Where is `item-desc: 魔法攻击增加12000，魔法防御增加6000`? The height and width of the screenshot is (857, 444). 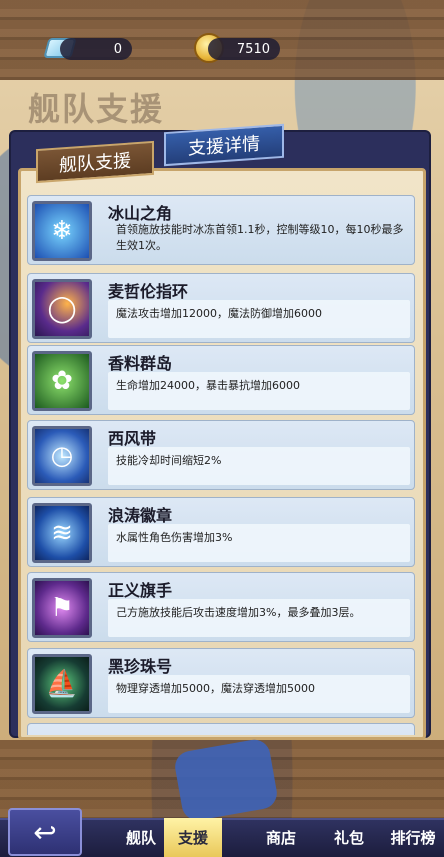
item-desc: 魔法攻击增加12000，魔法防御增加6000 is located at coordinates (219, 313).